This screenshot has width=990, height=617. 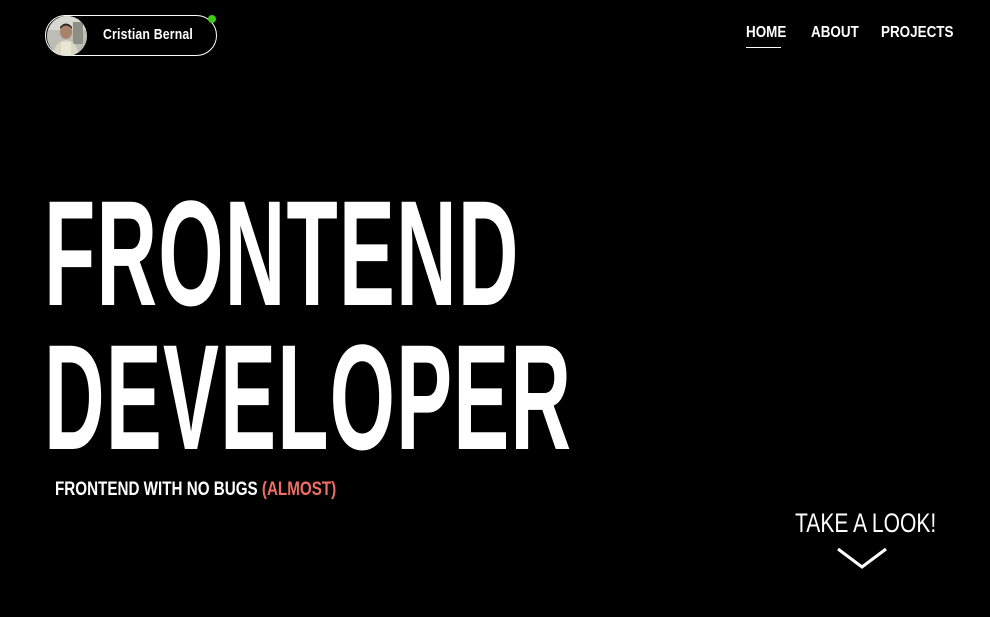 What do you see at coordinates (282, 253) in the screenshot?
I see `hero-title-line-1: FRONTEND` at bounding box center [282, 253].